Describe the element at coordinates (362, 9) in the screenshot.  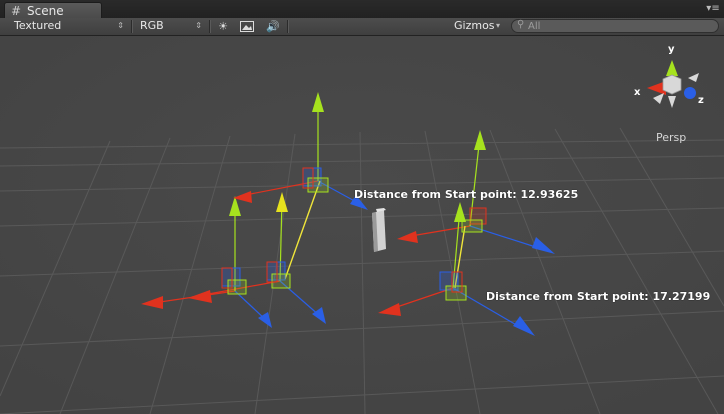
I see `tab-bar: # Scene ▾≡` at that location.